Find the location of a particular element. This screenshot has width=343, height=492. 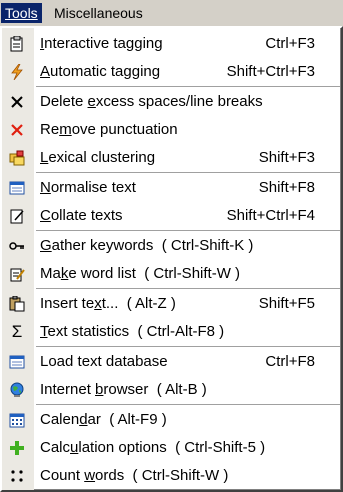

menu-item-label: Calendar ( Alt-F9 ) is located at coordinates (103, 419).